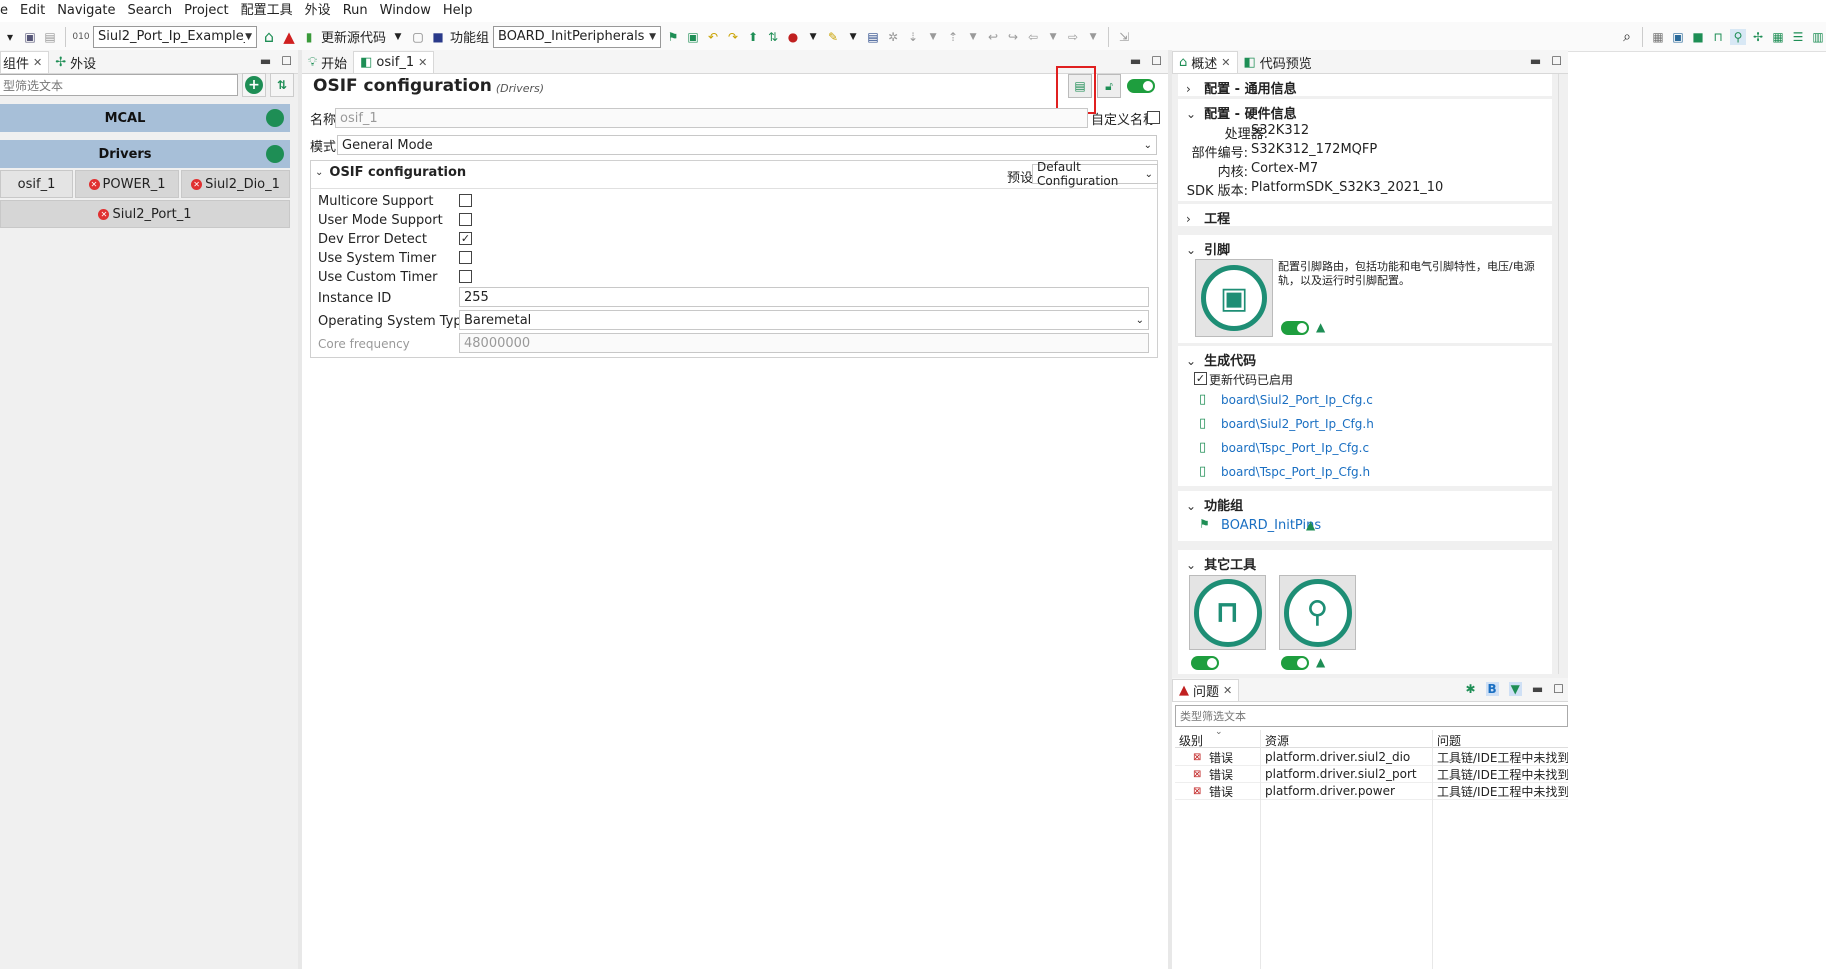 This screenshot has width=1826, height=969. What do you see at coordinates (1153, 117) in the screenshot?
I see `custom-name-checkbox` at bounding box center [1153, 117].